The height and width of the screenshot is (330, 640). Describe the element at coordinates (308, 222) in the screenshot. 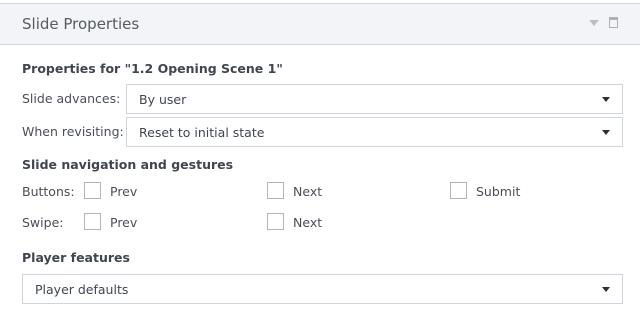

I see `swipe-next-label: Next` at that location.